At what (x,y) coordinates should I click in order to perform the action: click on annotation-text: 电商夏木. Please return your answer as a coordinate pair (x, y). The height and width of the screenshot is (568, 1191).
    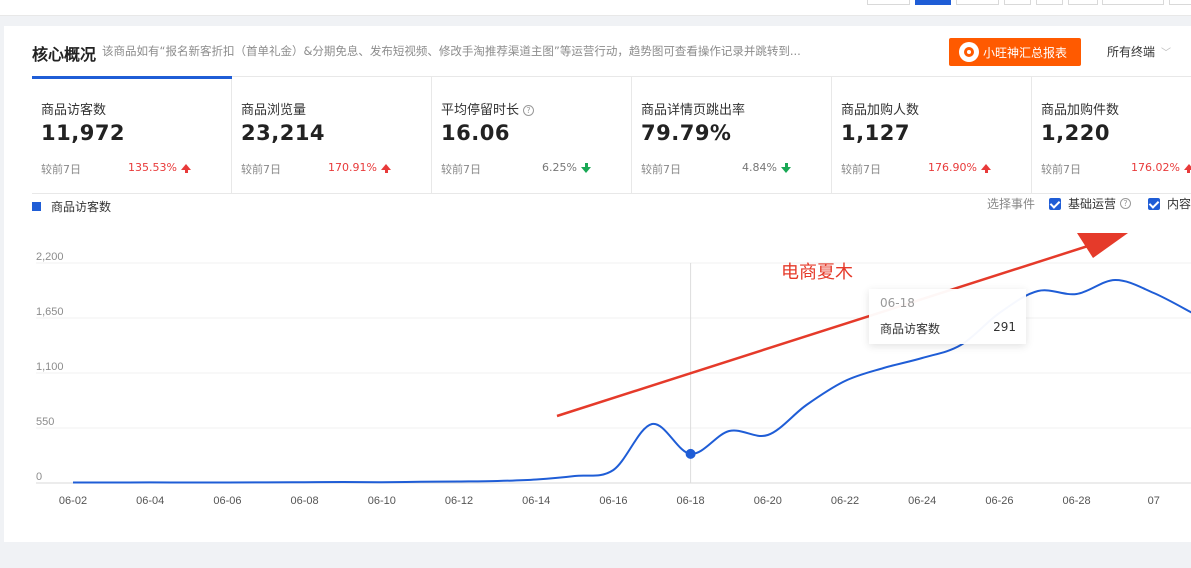
    Looking at the image, I should click on (817, 272).